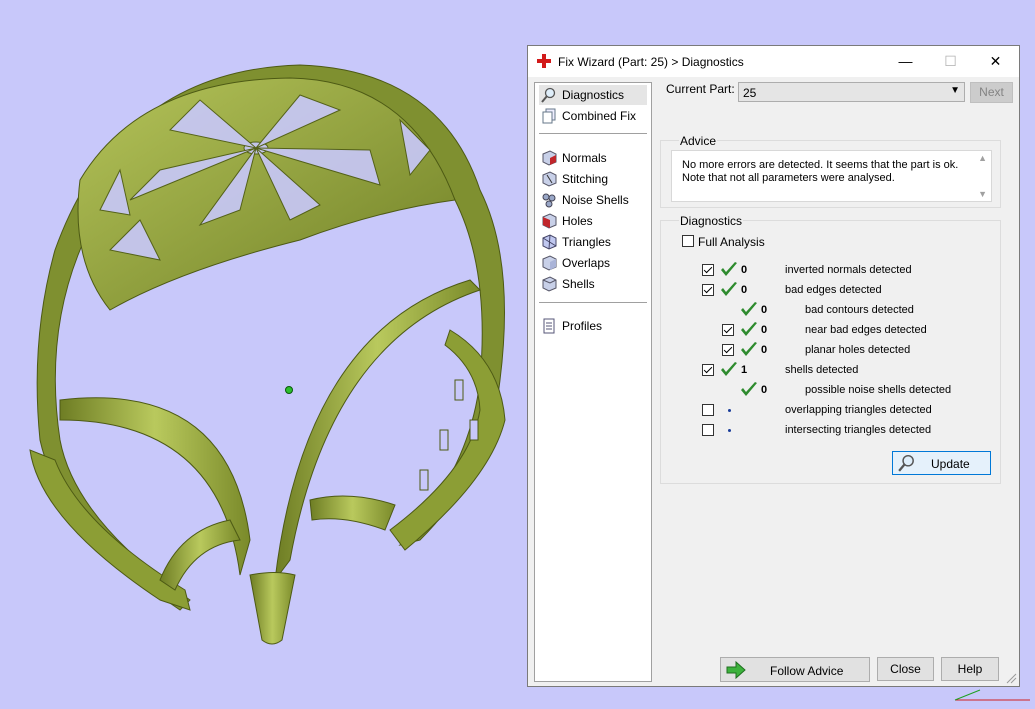 The height and width of the screenshot is (709, 1035). What do you see at coordinates (577, 221) in the screenshot?
I see `nav-label: Holes` at bounding box center [577, 221].